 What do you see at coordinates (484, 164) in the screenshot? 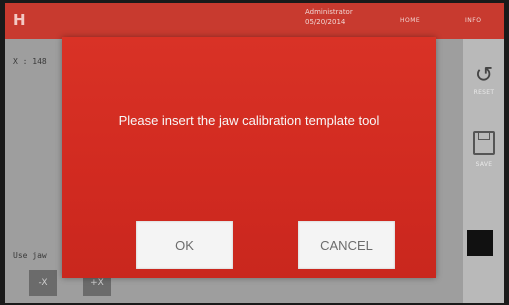
I see `save-label: SAVE` at bounding box center [484, 164].